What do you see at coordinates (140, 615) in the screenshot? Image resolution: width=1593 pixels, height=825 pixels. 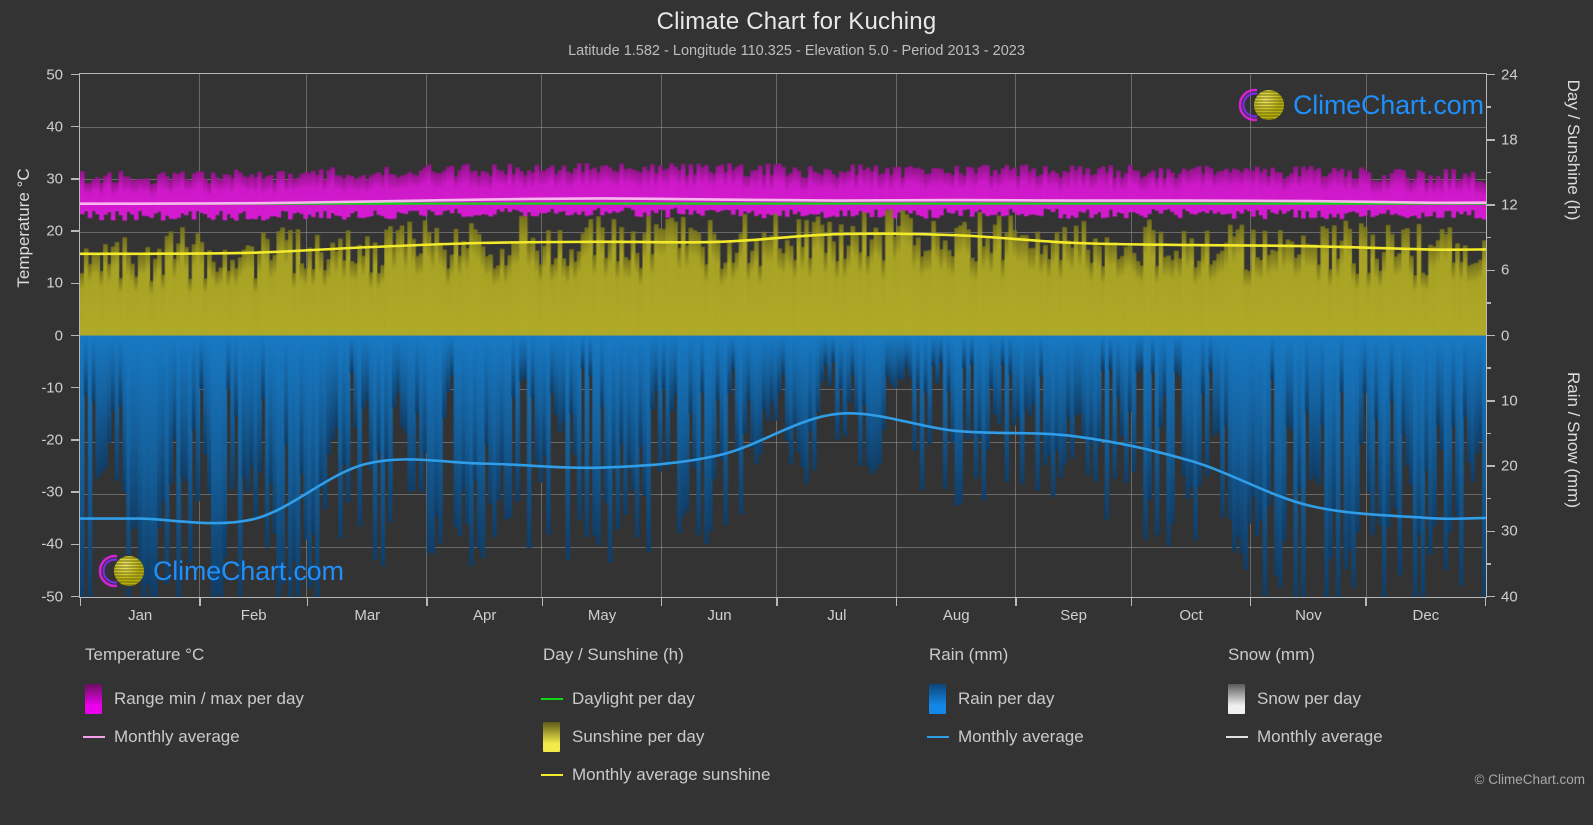 I see `axis-label-month: Jan` at bounding box center [140, 615].